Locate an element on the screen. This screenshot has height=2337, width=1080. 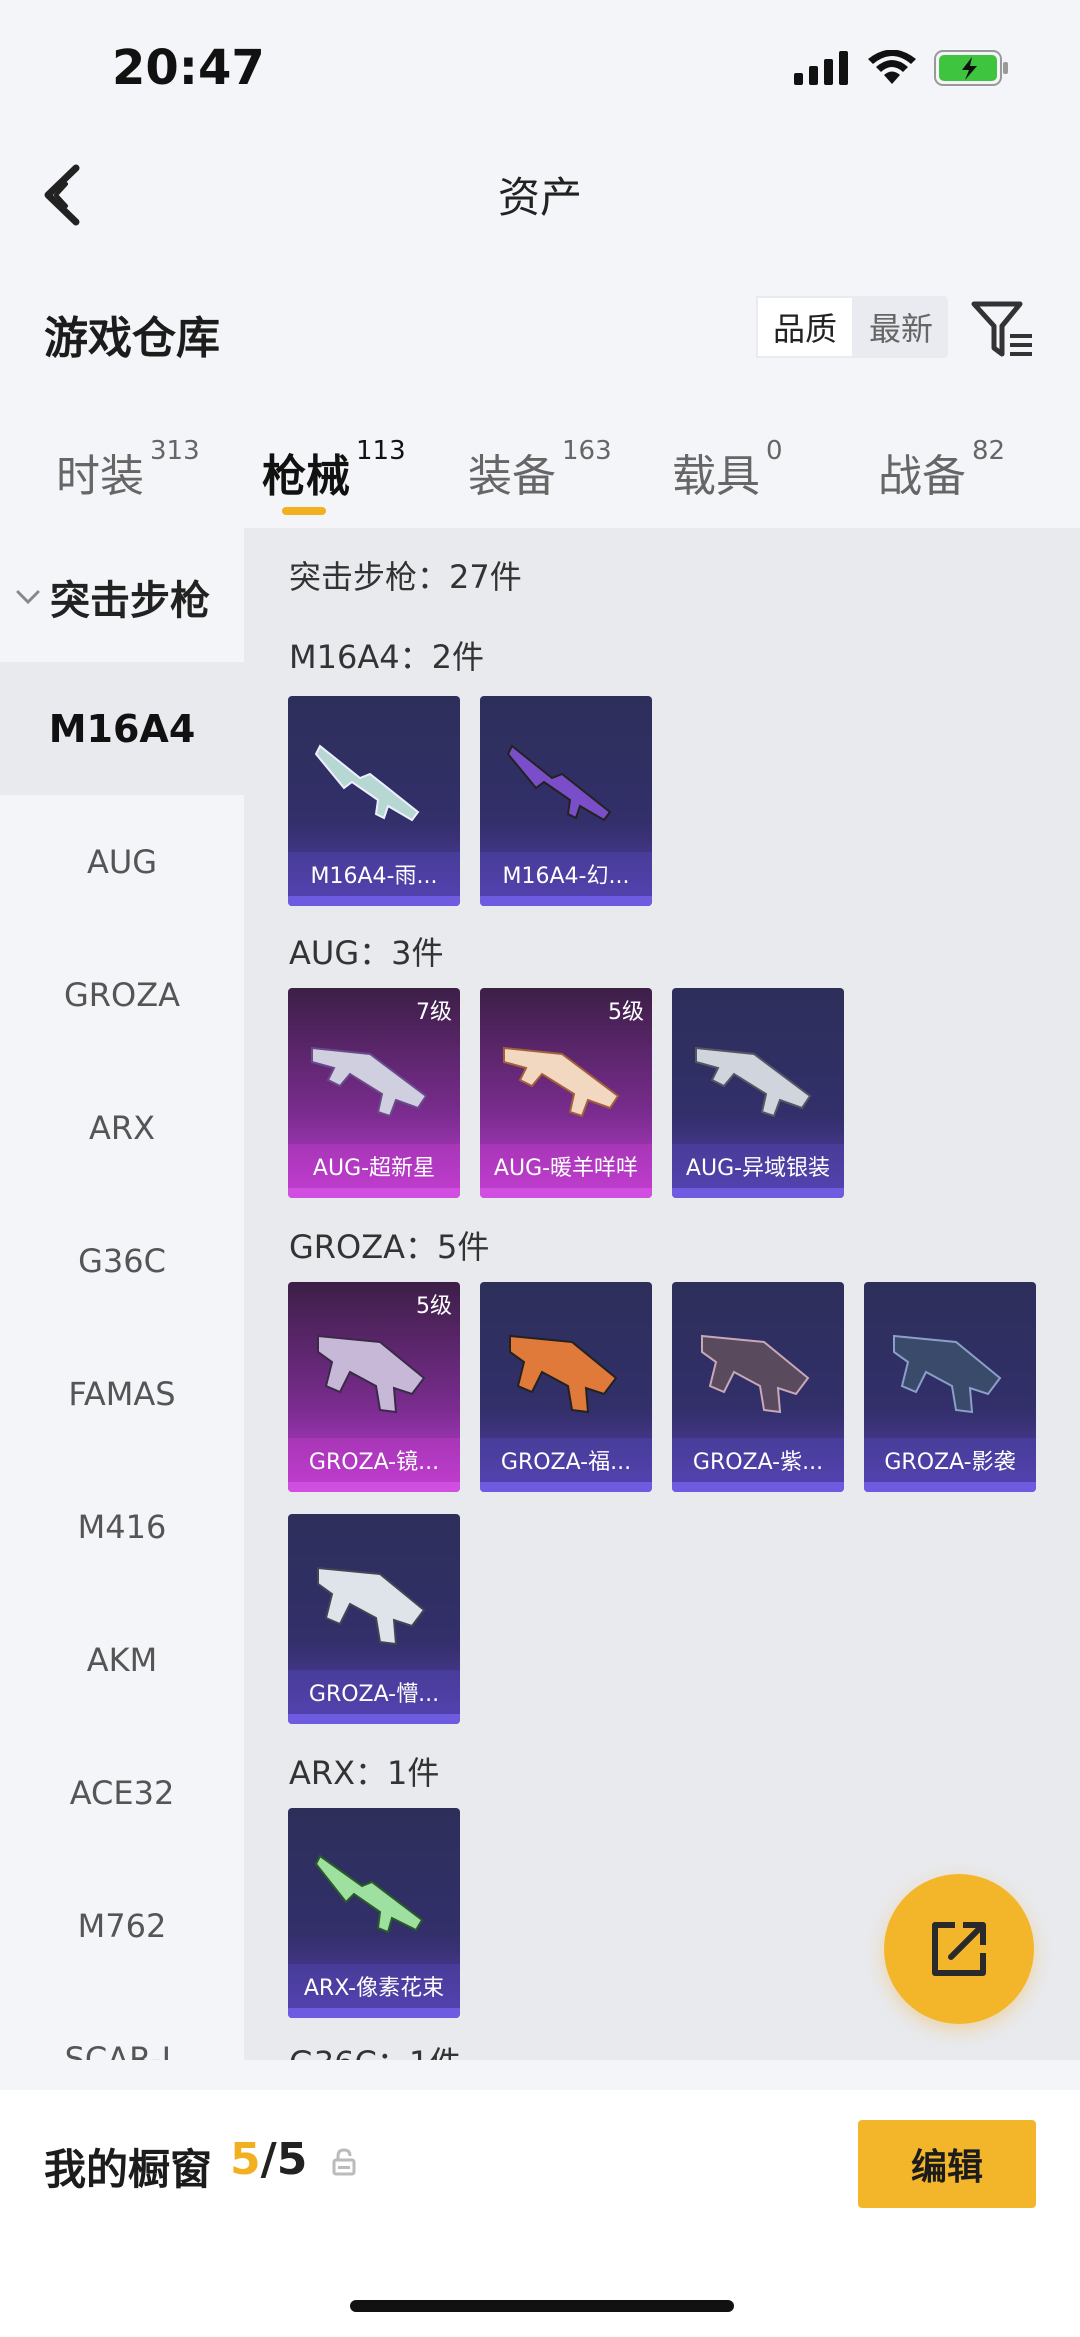
category-summary: 突击步枪：27件 is located at coordinates (405, 577).